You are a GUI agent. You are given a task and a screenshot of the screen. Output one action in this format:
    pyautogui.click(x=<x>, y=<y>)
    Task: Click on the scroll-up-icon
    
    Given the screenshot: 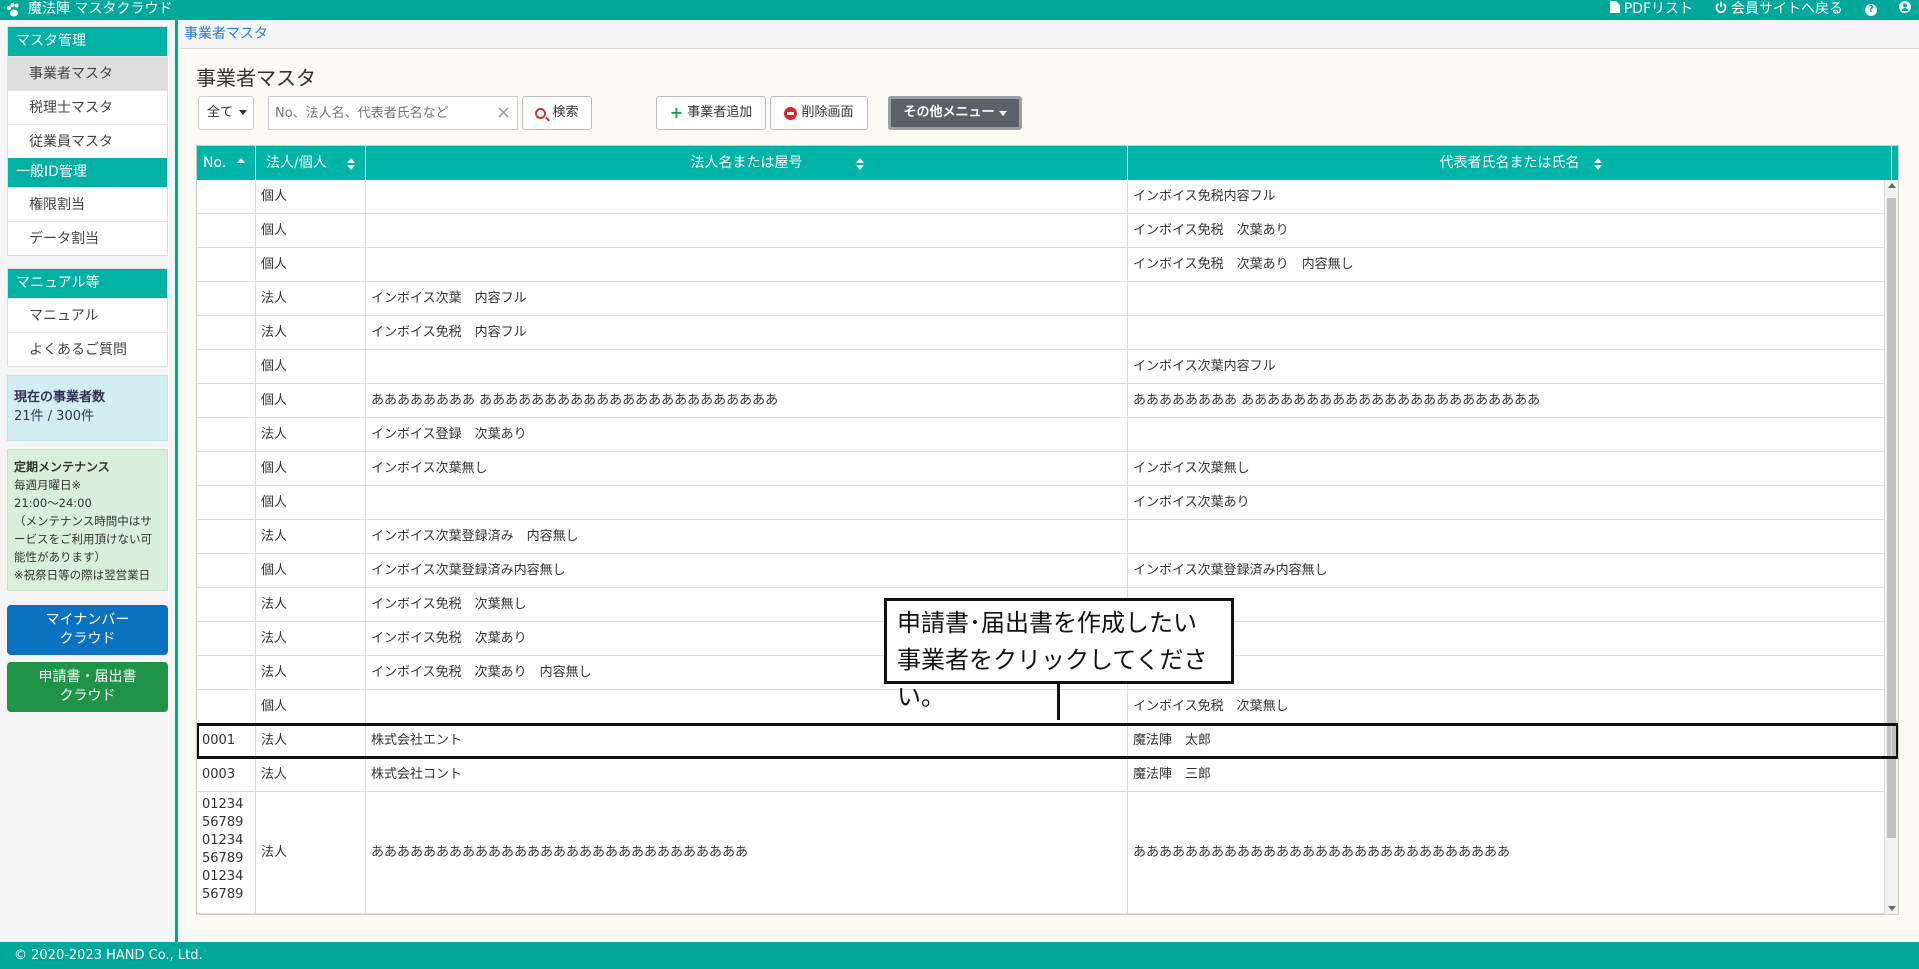 What is the action you would take?
    pyautogui.click(x=1892, y=185)
    